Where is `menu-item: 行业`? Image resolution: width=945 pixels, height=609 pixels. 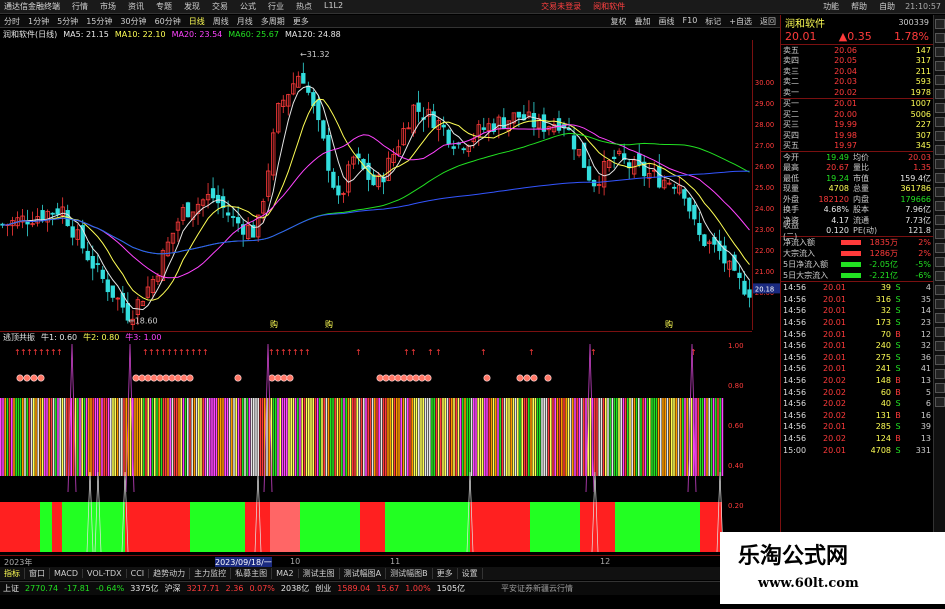 menu-item: 行业 is located at coordinates (276, 6).